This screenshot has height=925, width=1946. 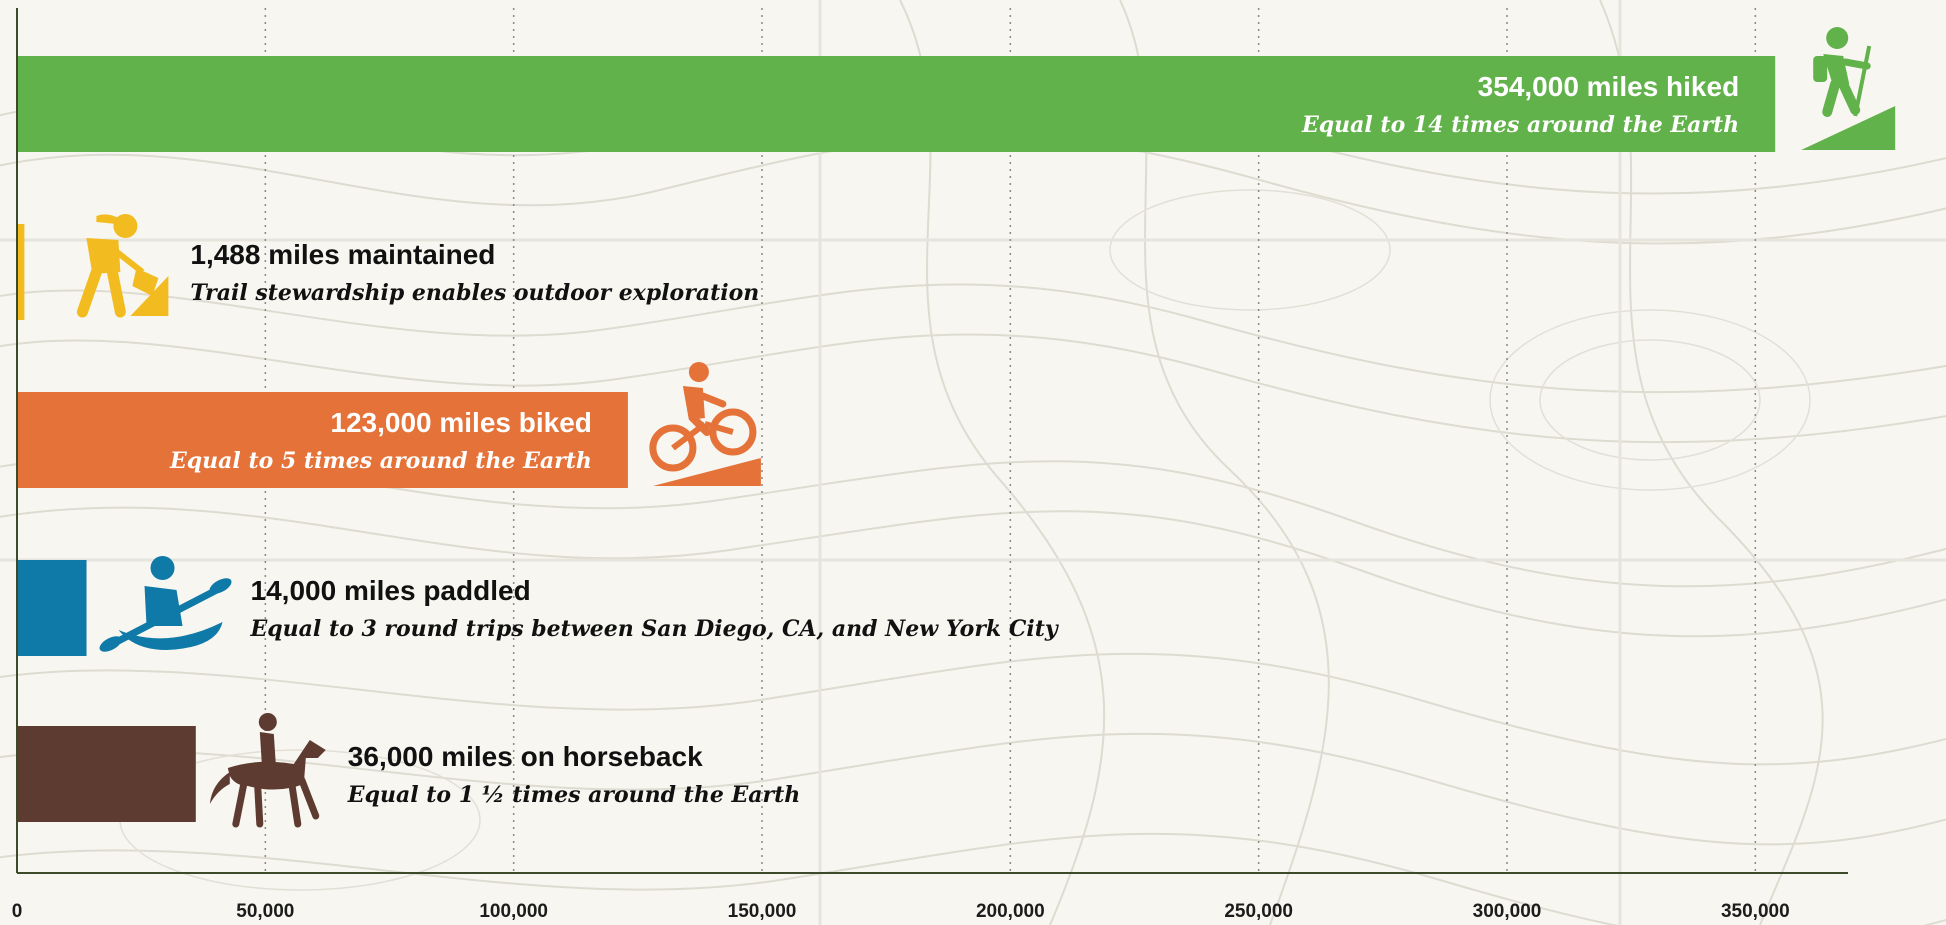 I want to click on horse-rider-icon, so click(x=267, y=770).